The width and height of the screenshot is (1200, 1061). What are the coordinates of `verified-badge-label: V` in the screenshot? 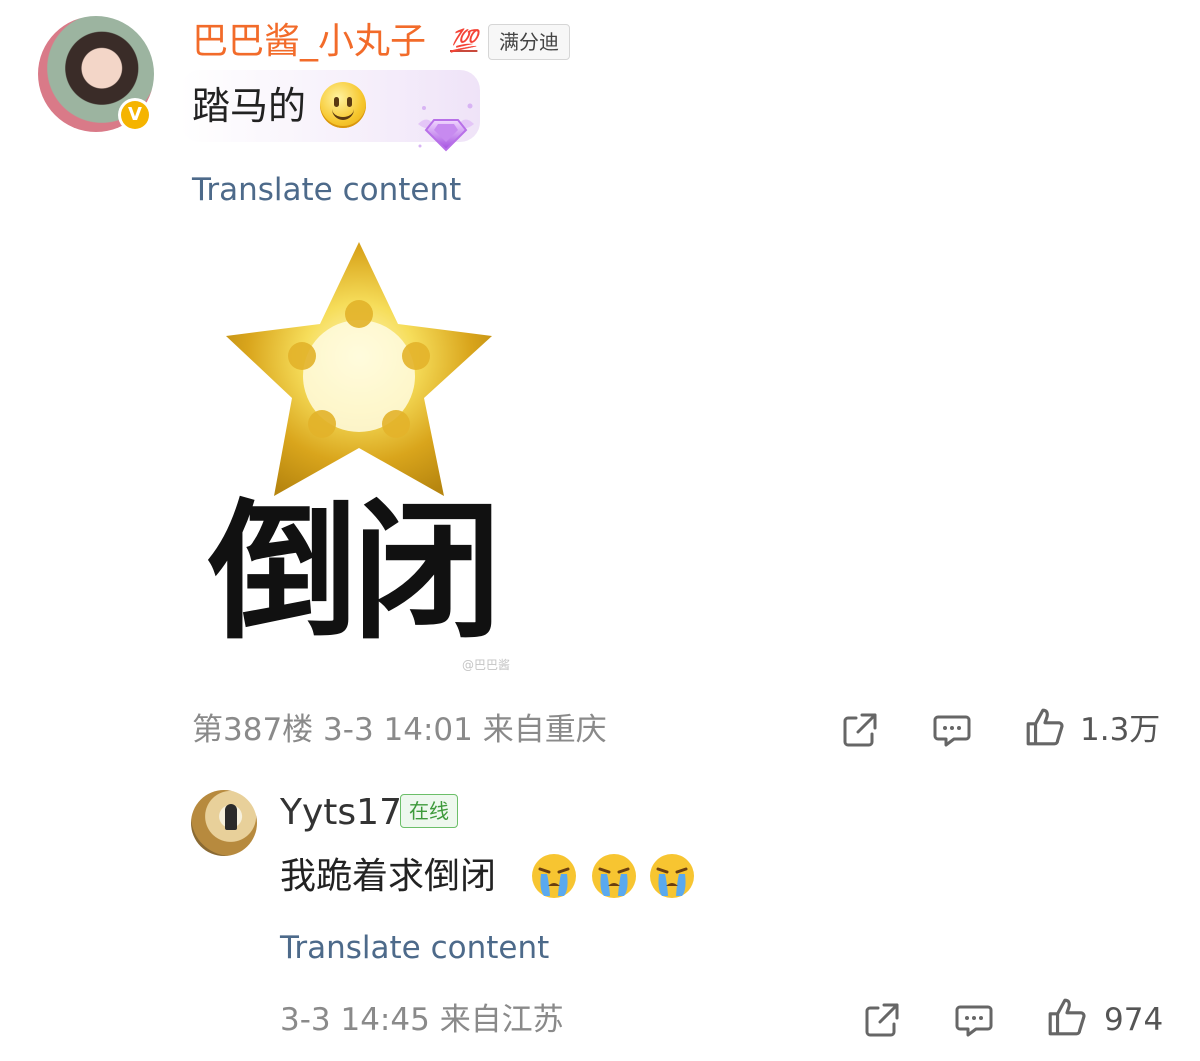 It's located at (135, 115).